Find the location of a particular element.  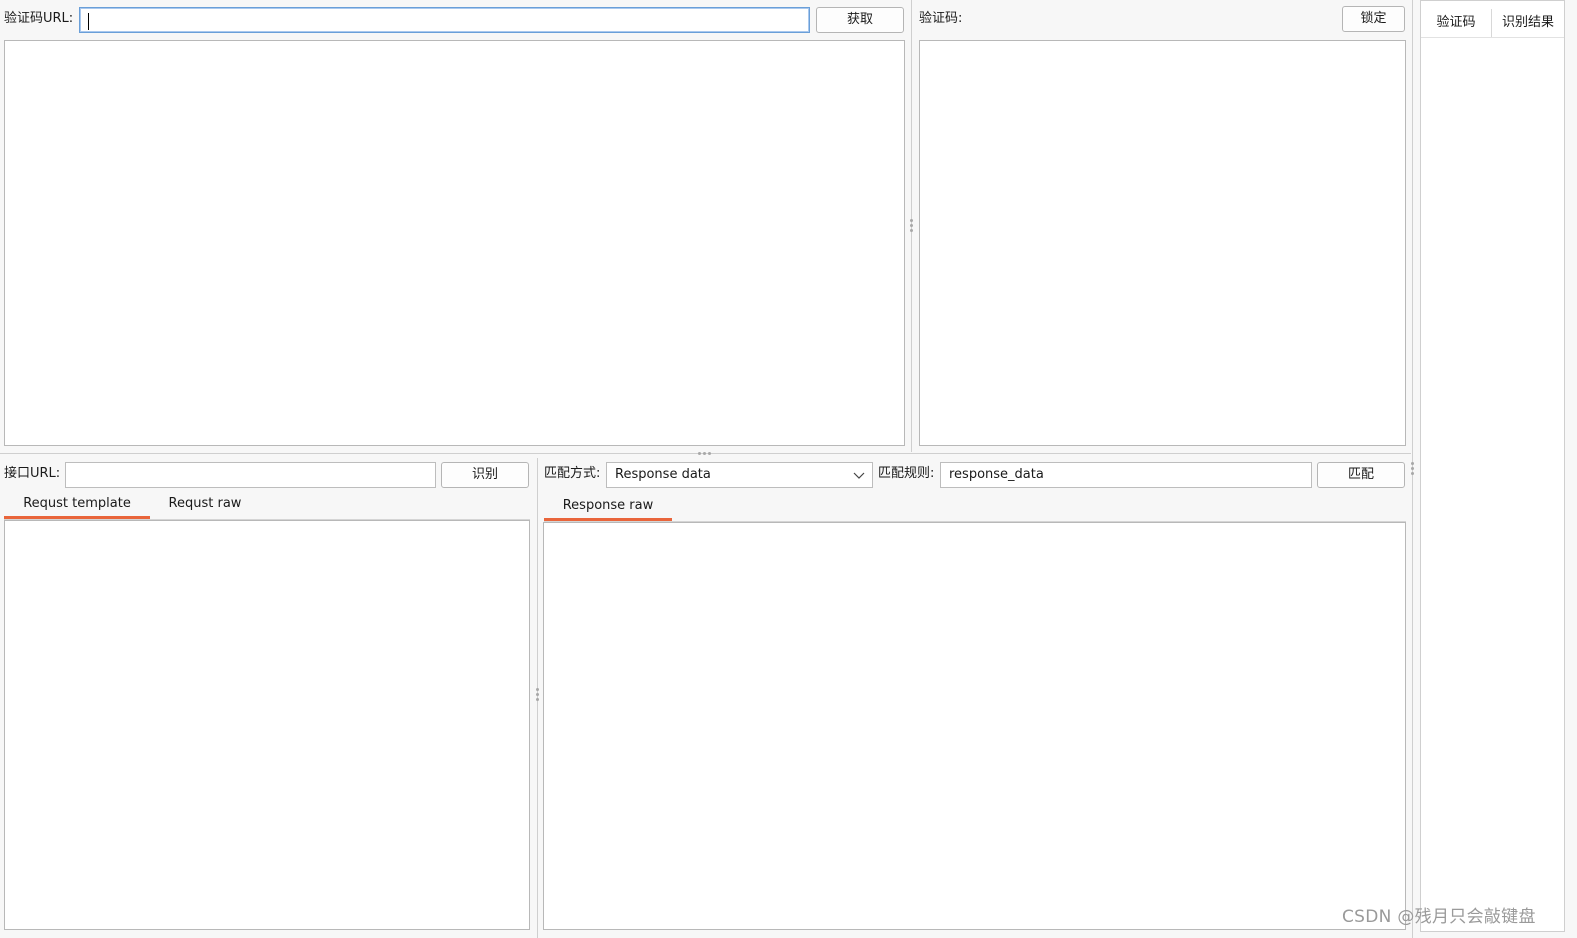

column-header-captcha: 验证码 is located at coordinates (1456, 23).